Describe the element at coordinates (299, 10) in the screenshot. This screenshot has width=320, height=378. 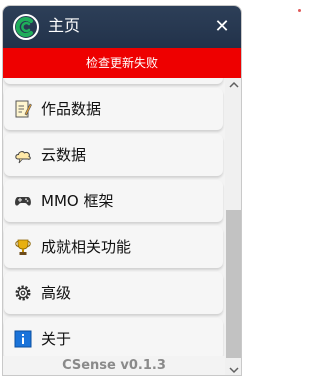
I see `red-dot` at that location.